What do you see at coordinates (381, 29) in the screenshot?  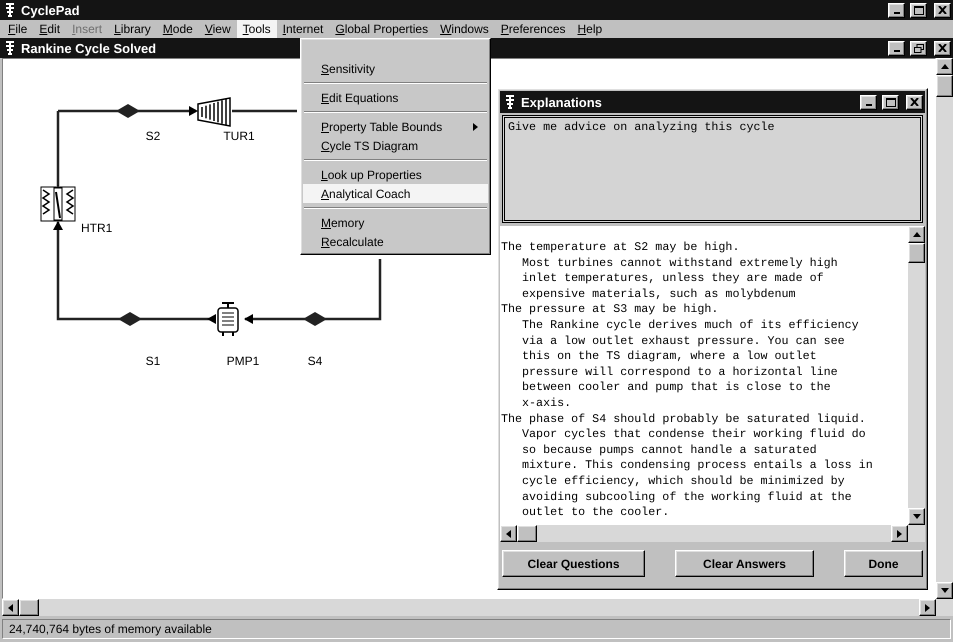 I see `menu-item: Global Properties` at bounding box center [381, 29].